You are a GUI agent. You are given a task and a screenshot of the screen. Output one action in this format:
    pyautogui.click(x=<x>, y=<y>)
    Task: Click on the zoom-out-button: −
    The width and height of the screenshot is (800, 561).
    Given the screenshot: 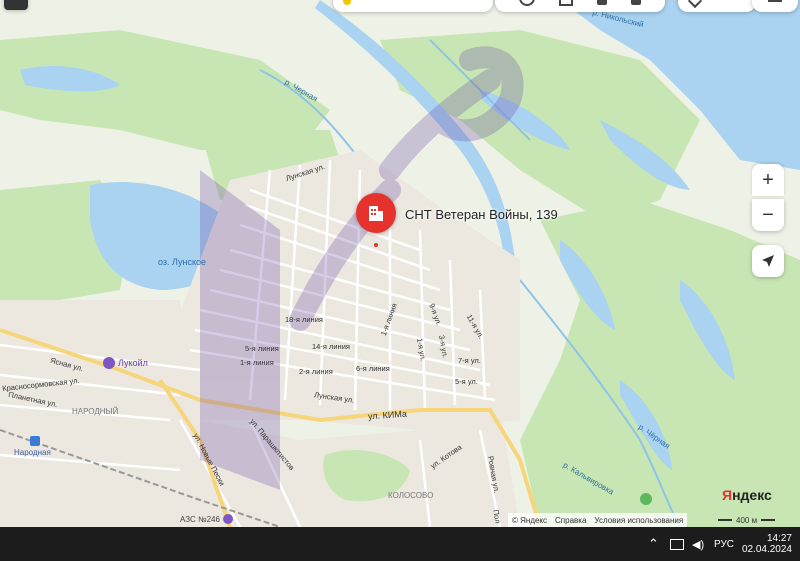 What is the action you would take?
    pyautogui.click(x=768, y=215)
    